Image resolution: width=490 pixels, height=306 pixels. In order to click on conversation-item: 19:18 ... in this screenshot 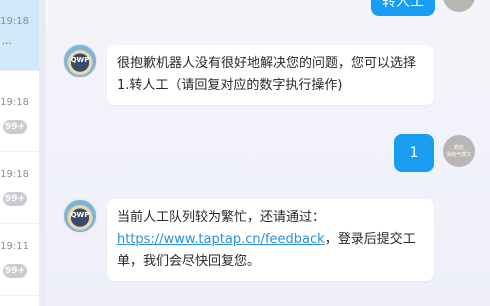, I will do `click(22, 35)`.